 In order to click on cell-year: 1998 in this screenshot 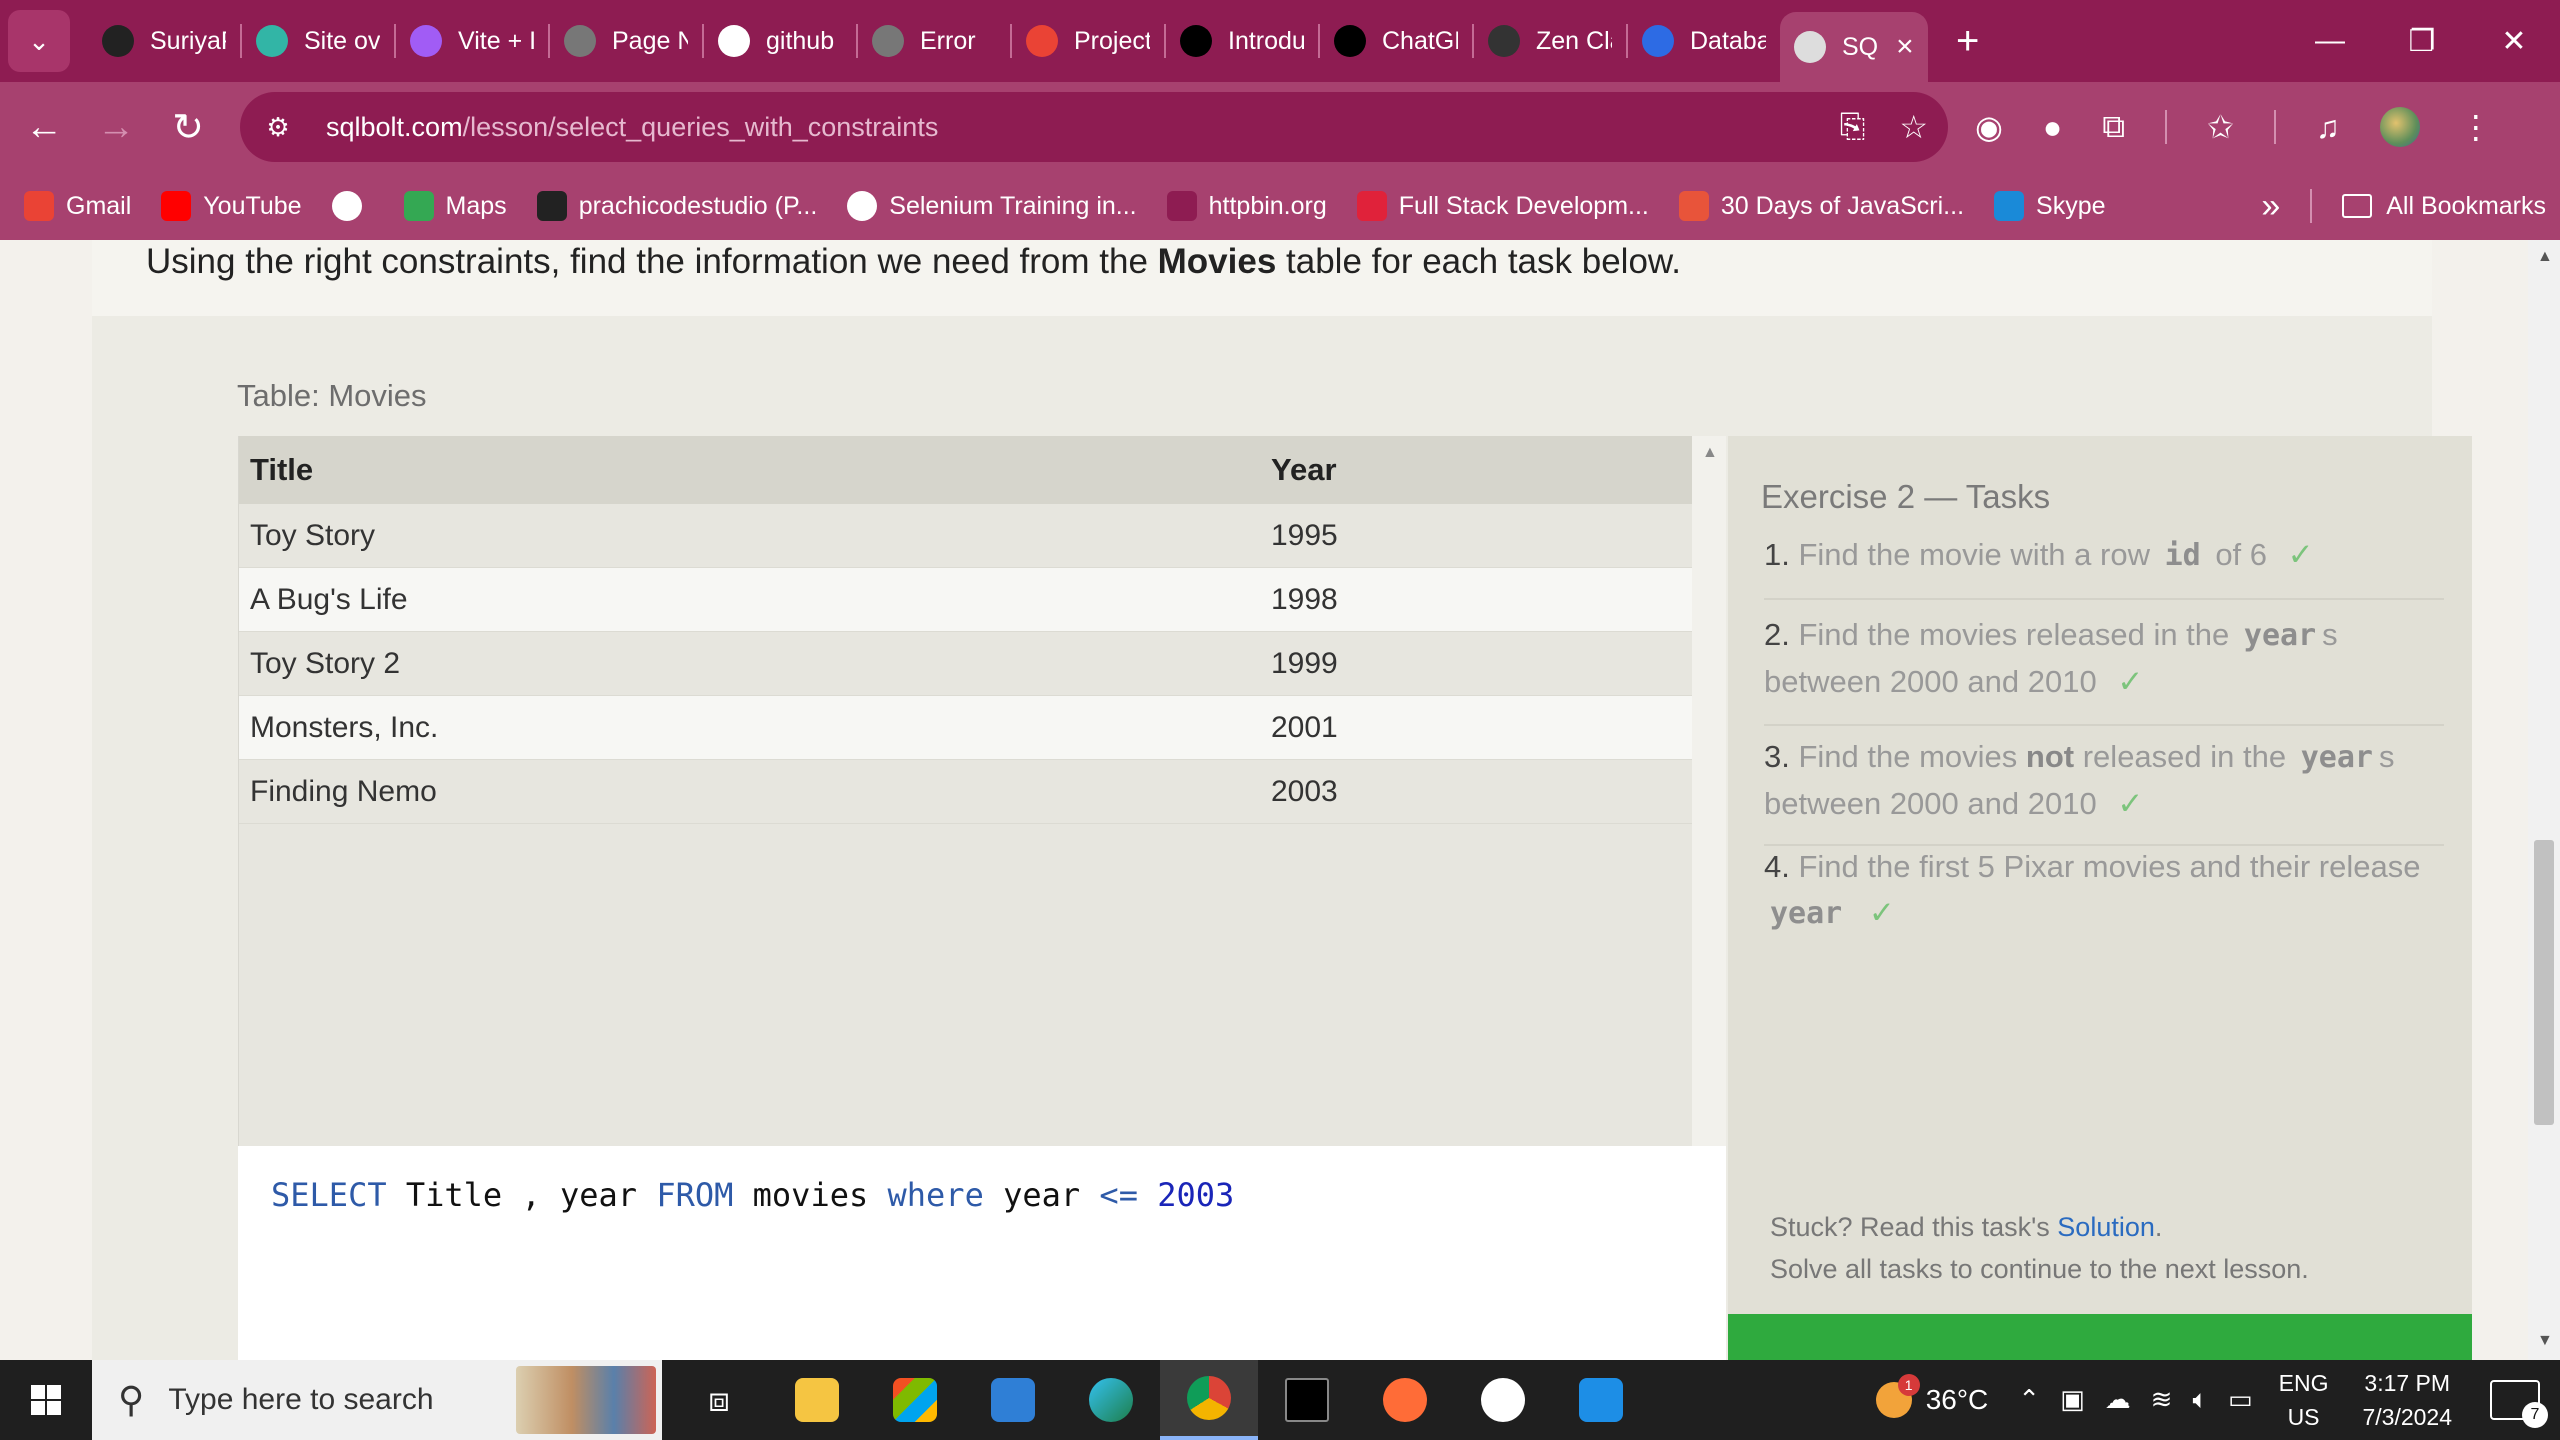, I will do `click(1304, 599)`.